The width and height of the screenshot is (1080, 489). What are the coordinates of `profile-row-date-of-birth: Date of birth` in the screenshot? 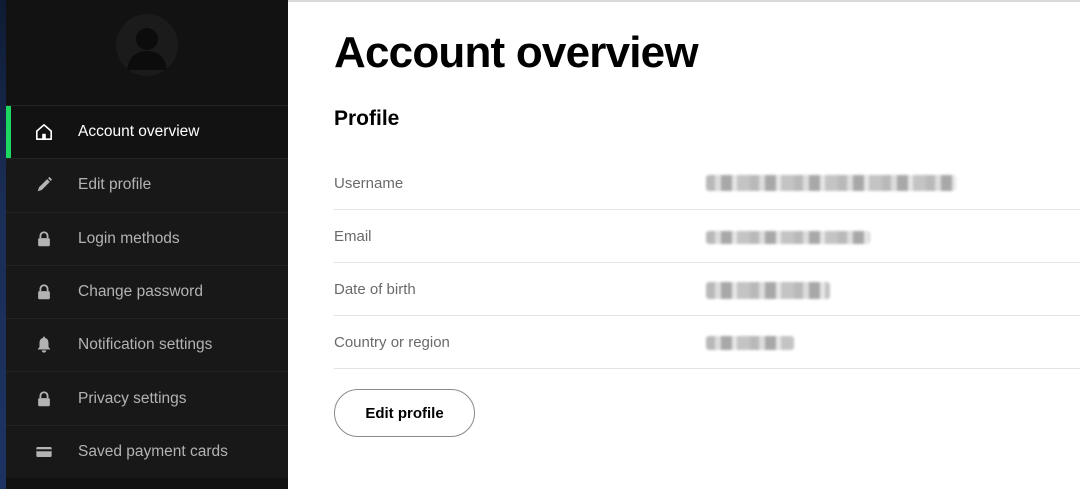 It's located at (707, 289).